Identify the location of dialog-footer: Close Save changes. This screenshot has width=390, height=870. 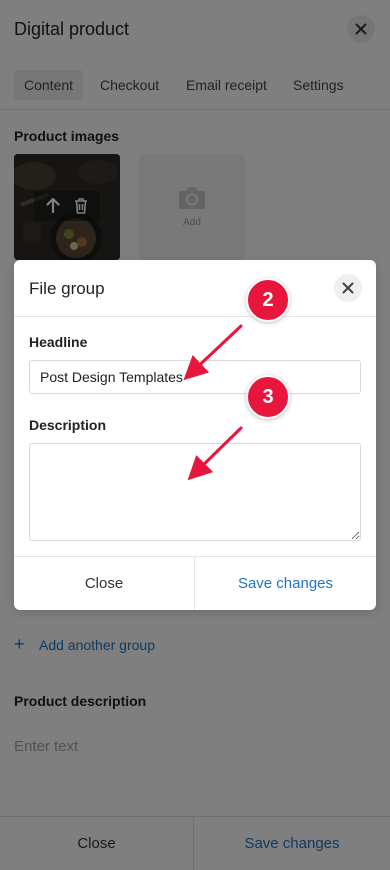
(195, 583).